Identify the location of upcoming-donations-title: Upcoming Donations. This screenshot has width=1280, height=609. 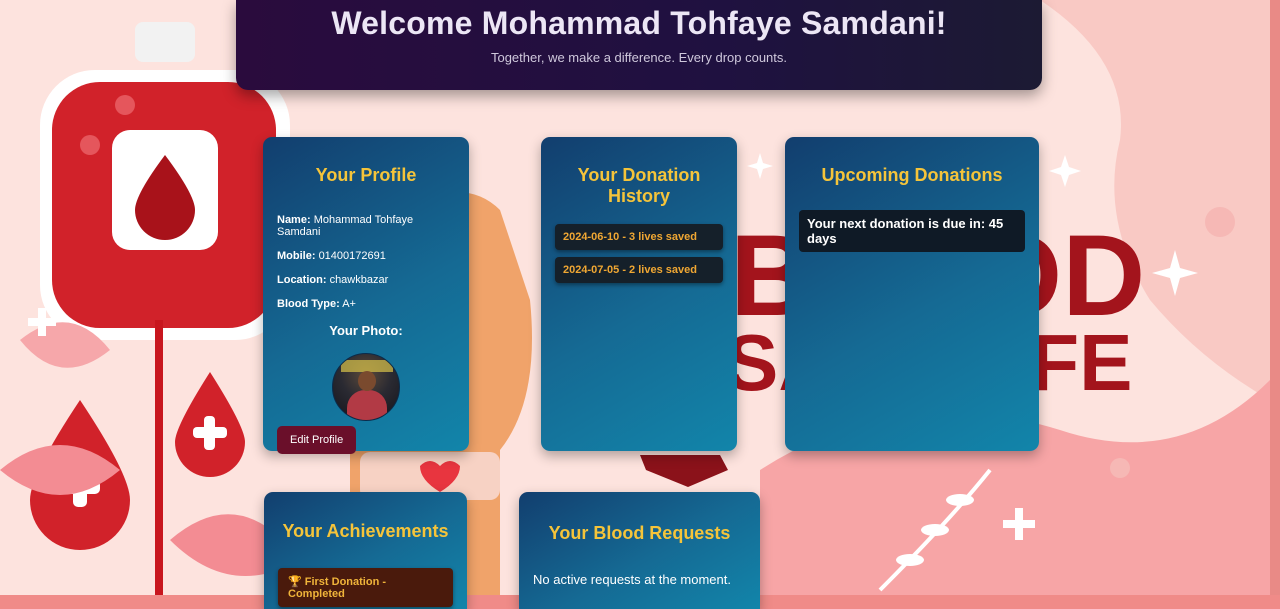
(912, 175).